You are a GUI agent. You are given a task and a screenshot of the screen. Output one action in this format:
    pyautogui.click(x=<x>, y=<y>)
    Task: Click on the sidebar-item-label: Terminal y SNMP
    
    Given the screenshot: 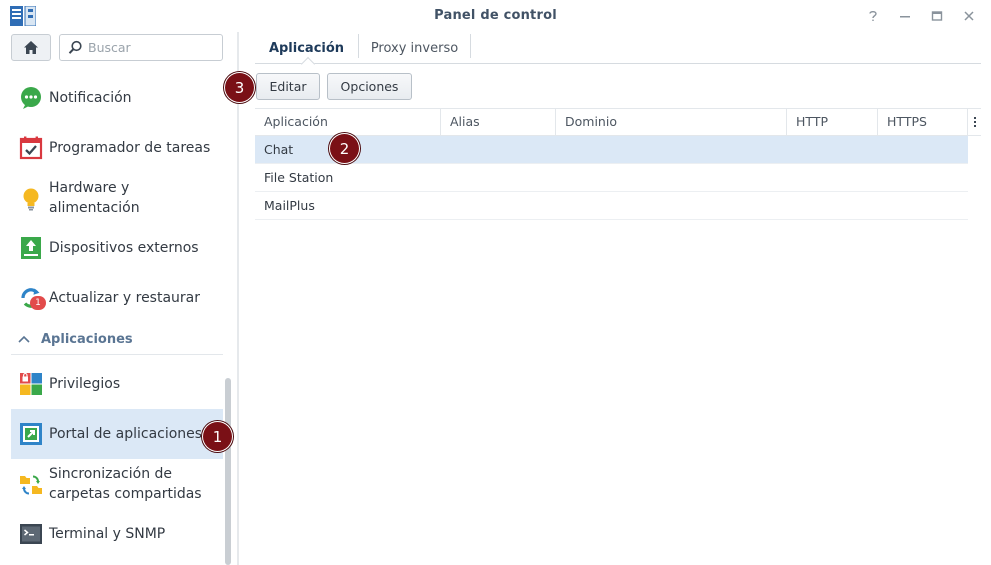 What is the action you would take?
    pyautogui.click(x=107, y=534)
    